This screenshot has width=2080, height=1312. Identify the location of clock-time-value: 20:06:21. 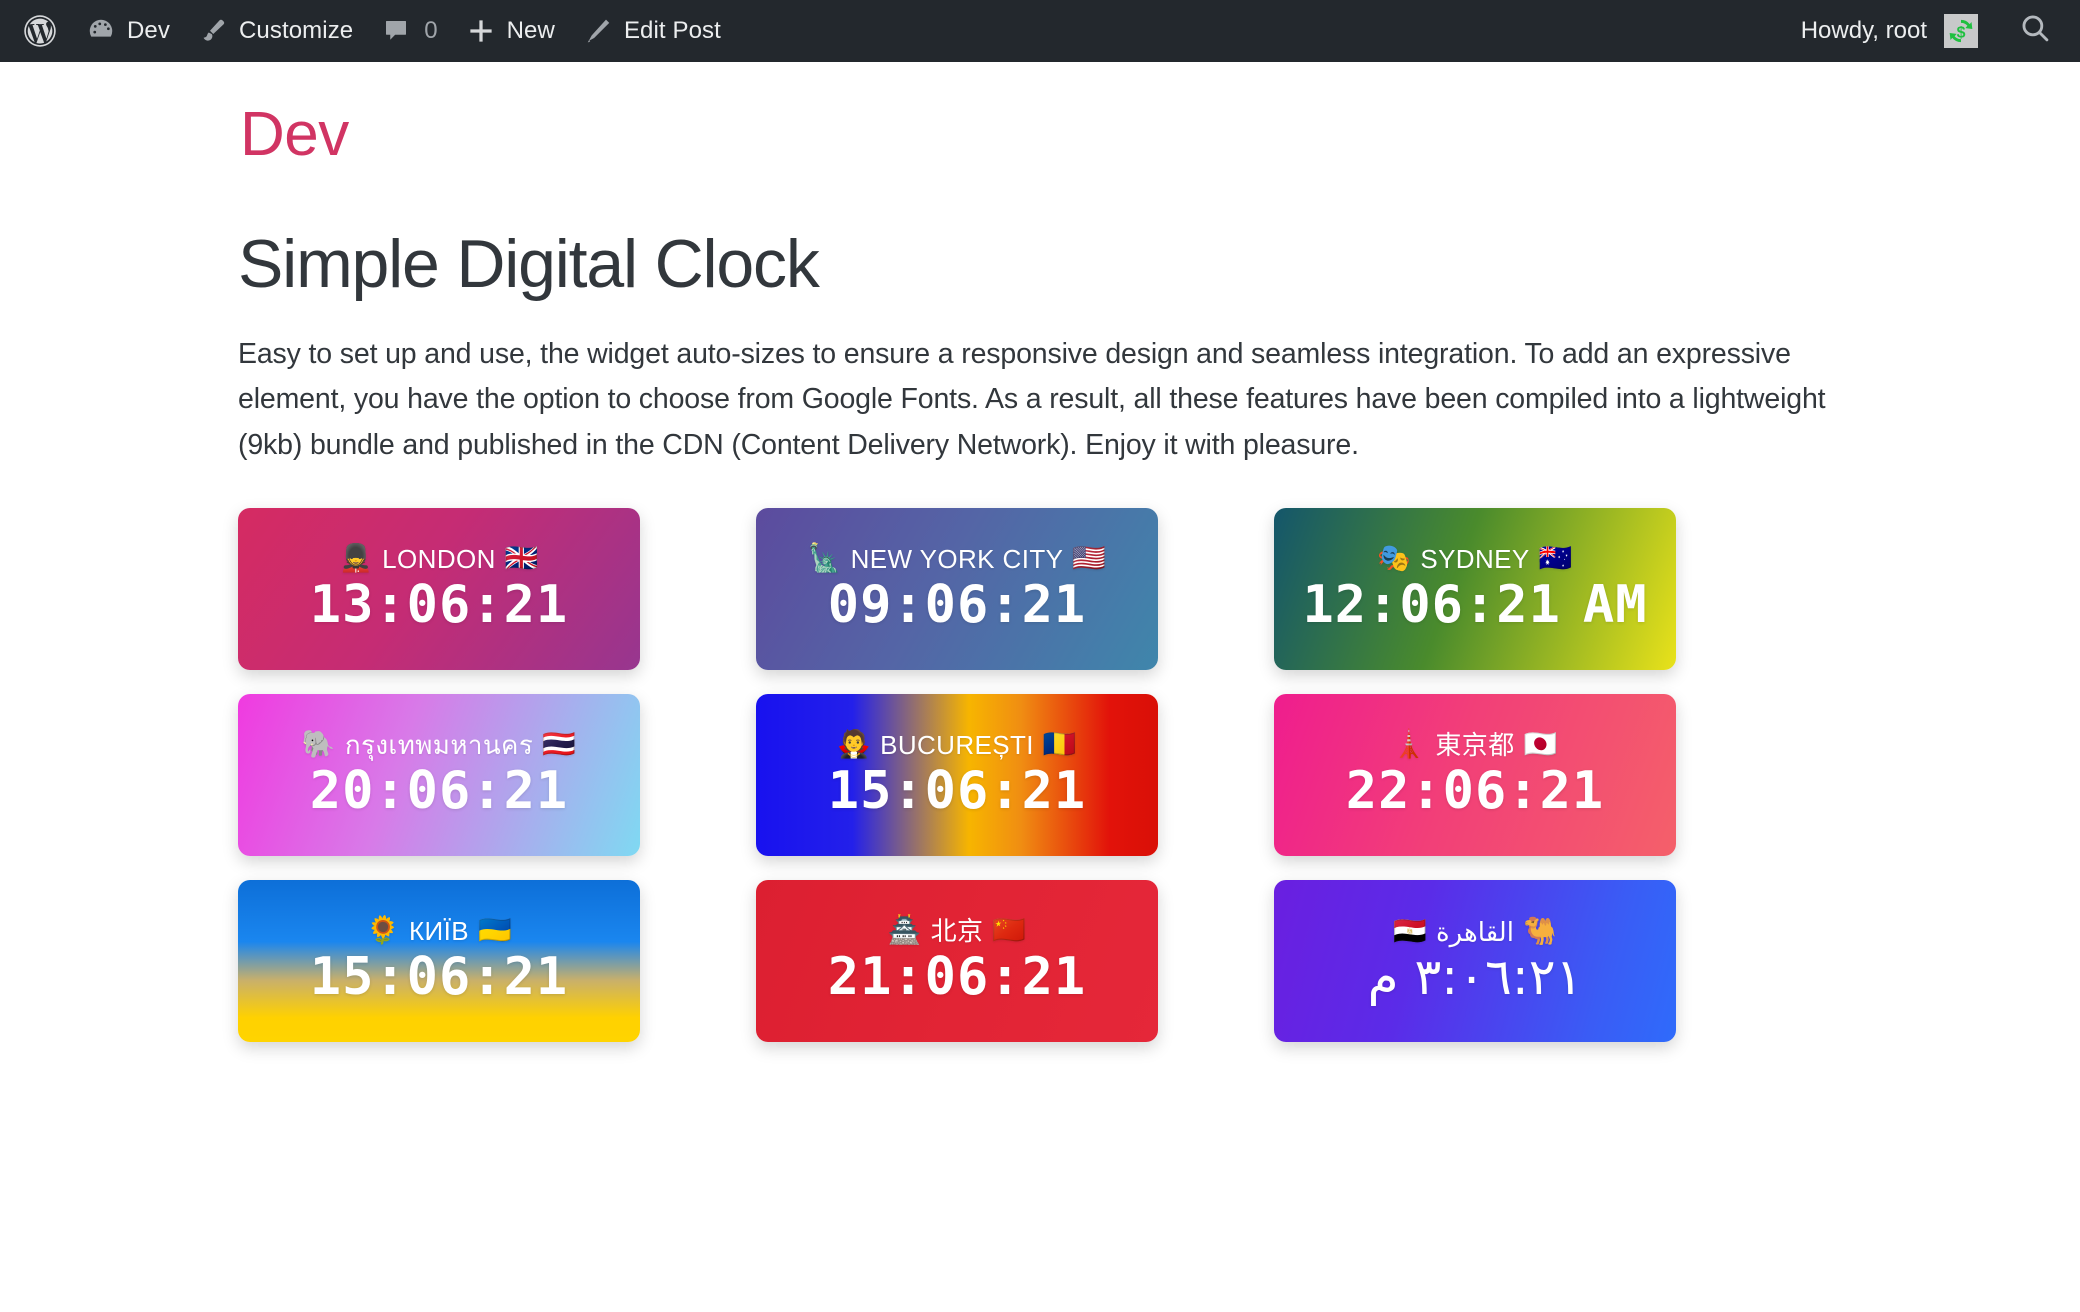
(439, 791).